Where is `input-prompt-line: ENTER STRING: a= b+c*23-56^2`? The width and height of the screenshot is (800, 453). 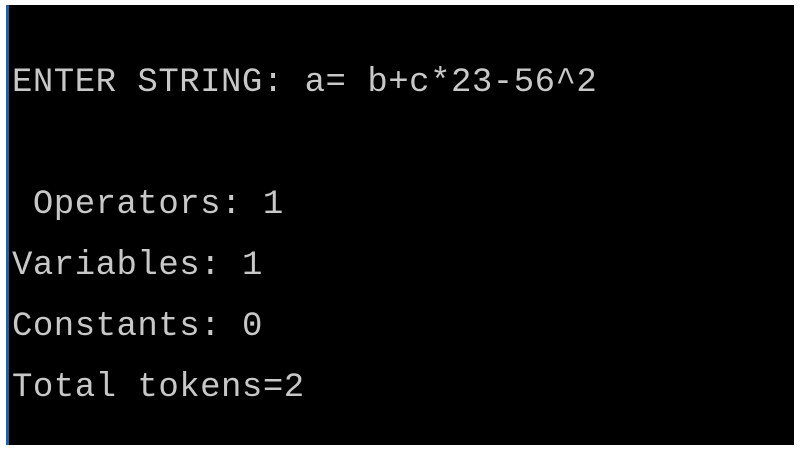
input-prompt-line: ENTER STRING: a= b+c*23-56^2 is located at coordinates (304, 83).